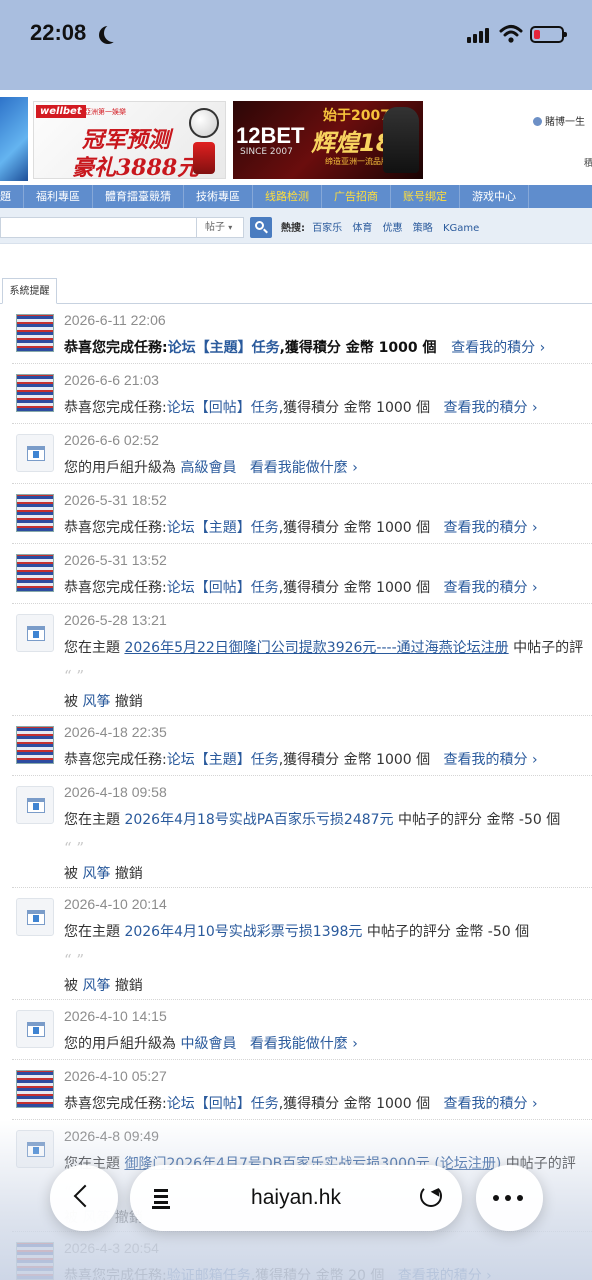 Image resolution: width=592 pixels, height=1280 pixels. I want to click on moon-icon, so click(113, 33).